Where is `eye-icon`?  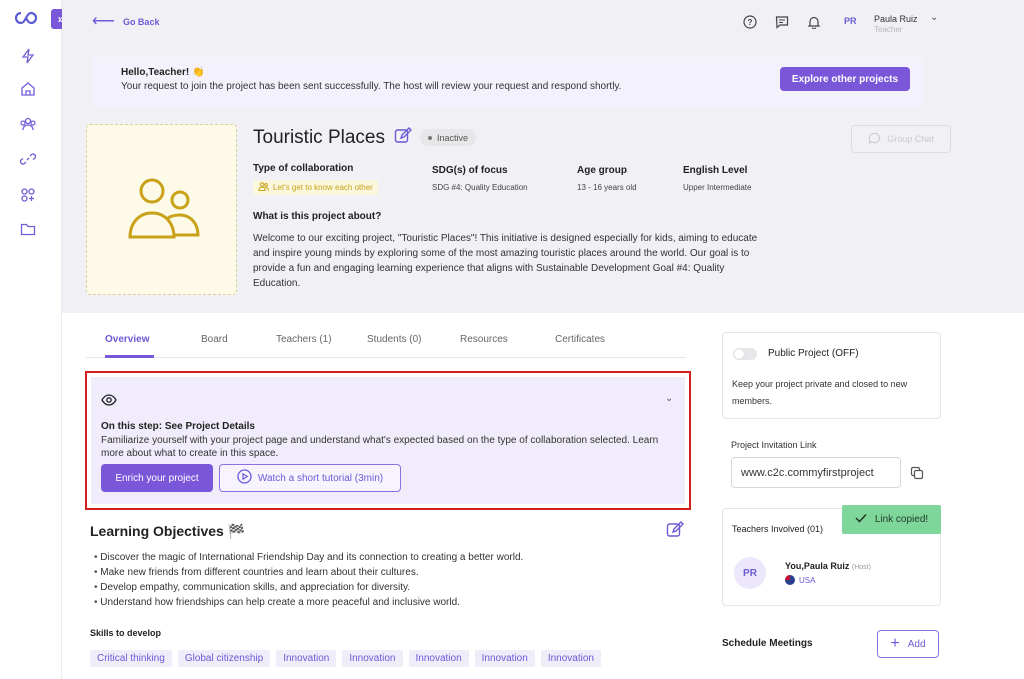 eye-icon is located at coordinates (109, 399).